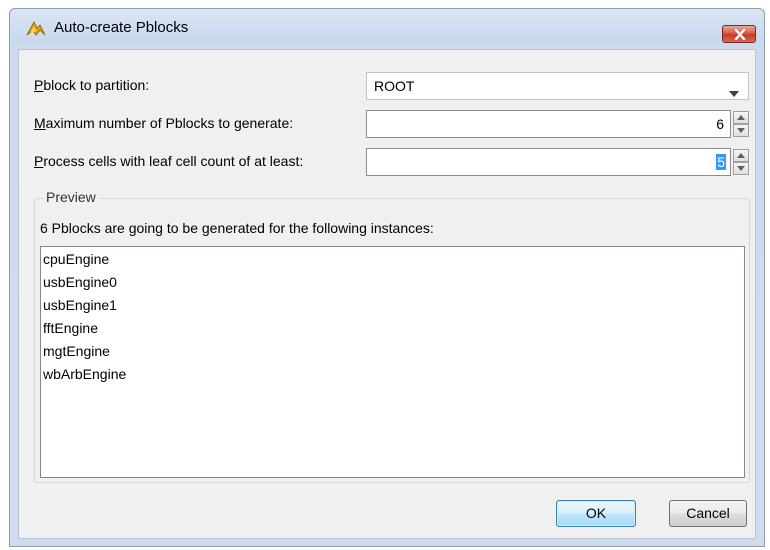  Describe the element at coordinates (164, 123) in the screenshot. I see `max-pblocks-label: Maximum number of Pblocks to generate:` at that location.